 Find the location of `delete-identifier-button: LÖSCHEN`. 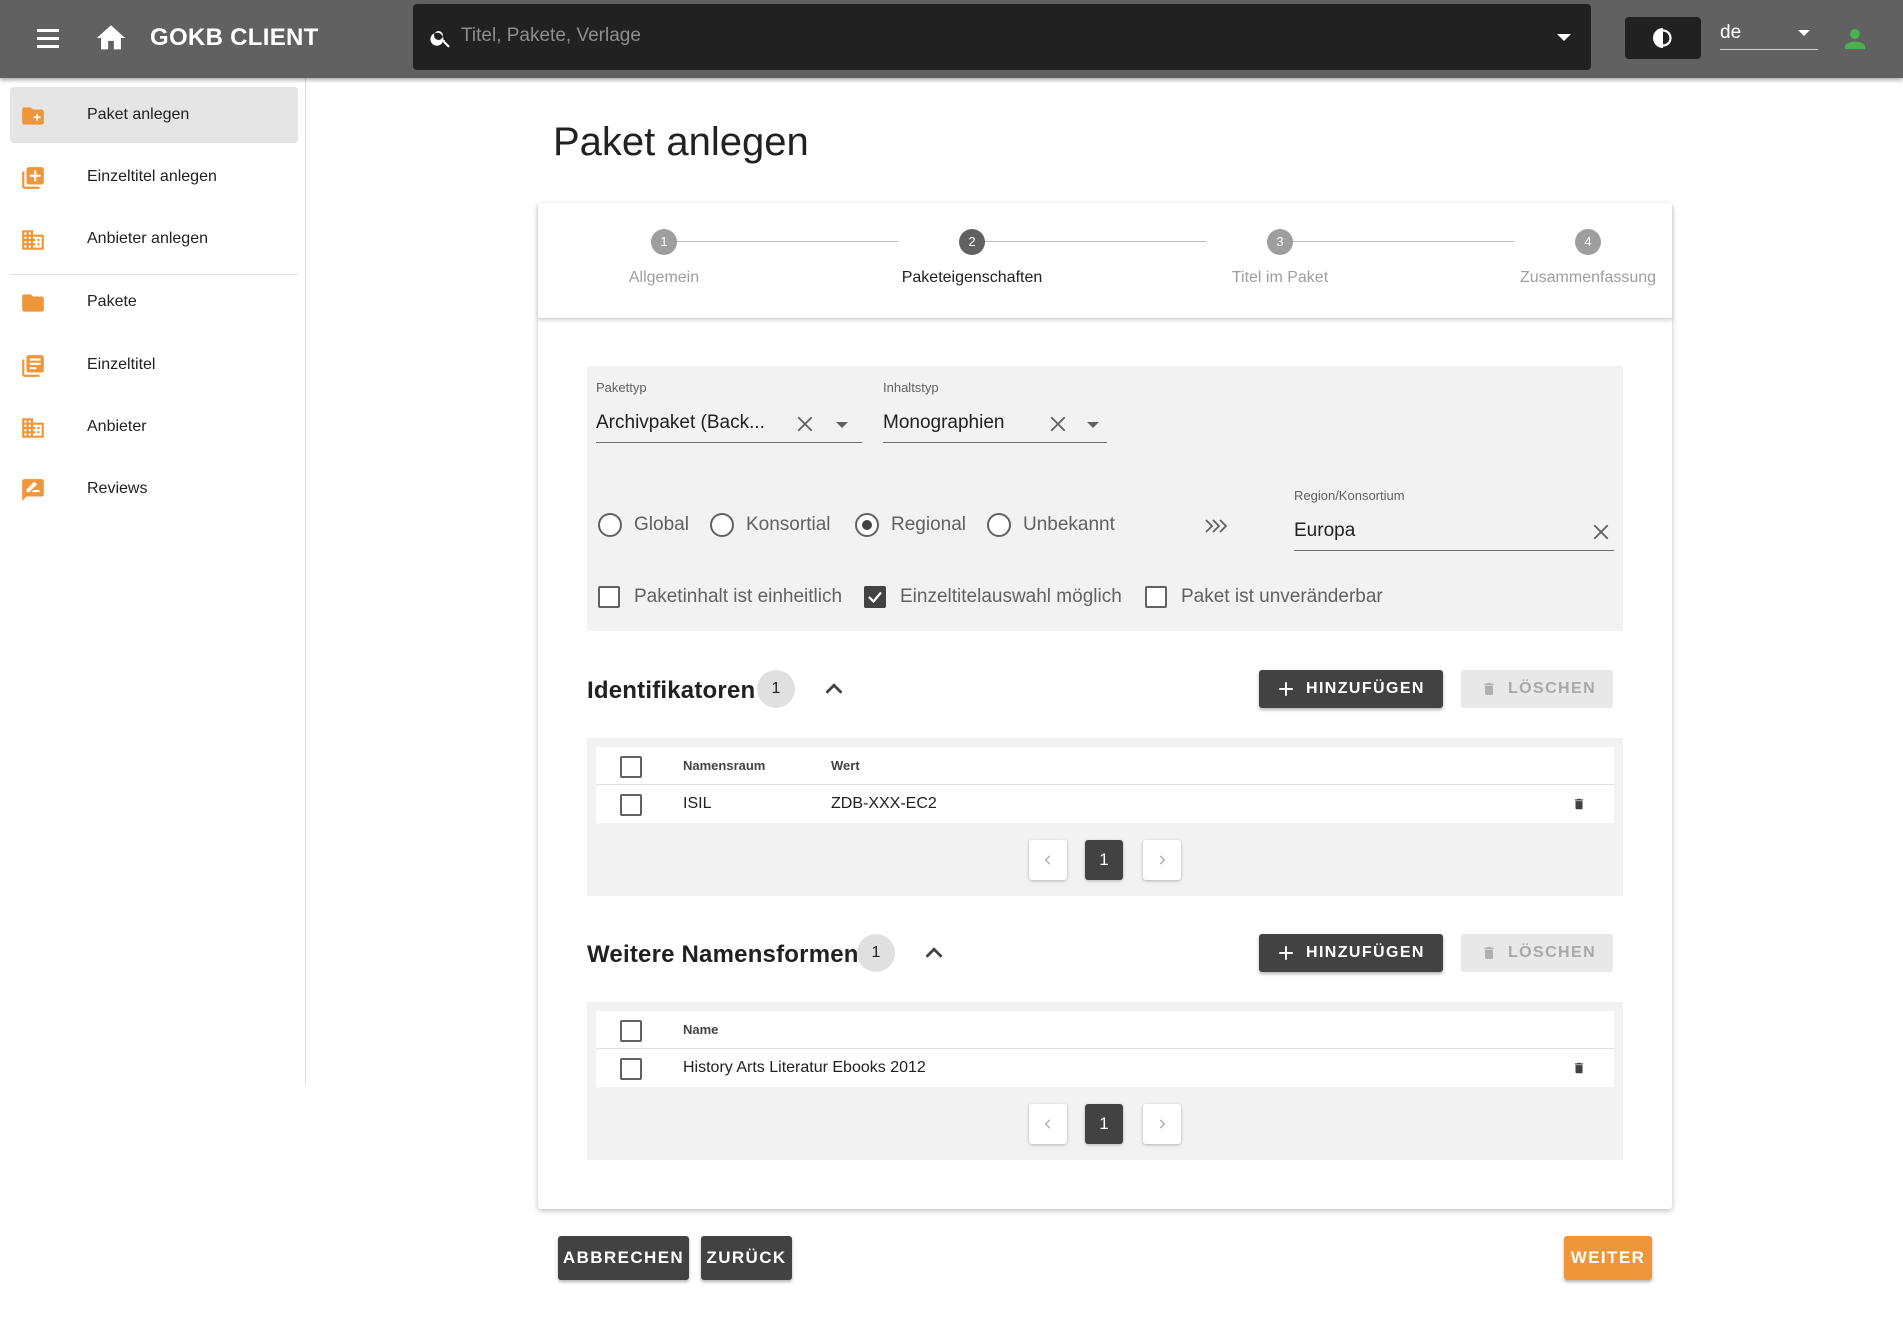

delete-identifier-button: LÖSCHEN is located at coordinates (1537, 689).